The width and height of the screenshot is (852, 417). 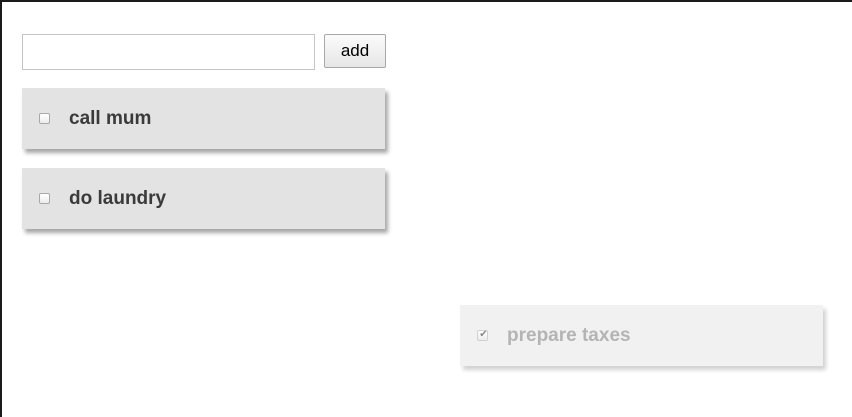 I want to click on todo-item-completed: ✔ prepare taxes, so click(x=641, y=335).